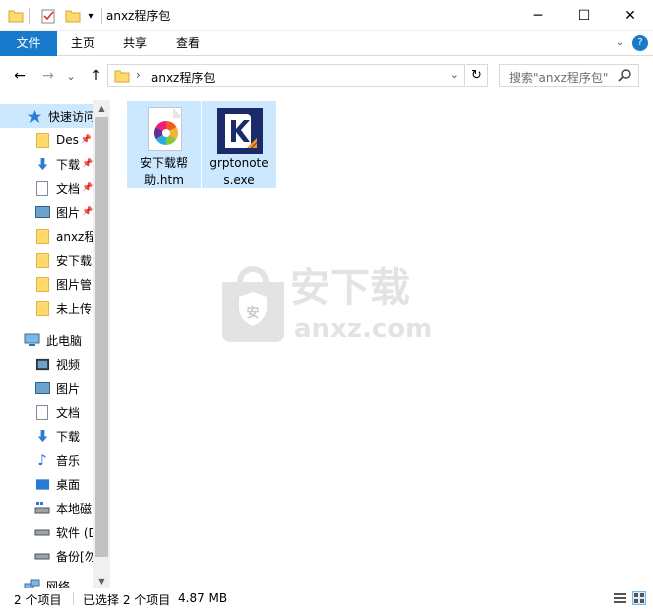 This screenshot has width=653, height=610. I want to click on file-name: 安下载帮 助.htm, so click(164, 172).